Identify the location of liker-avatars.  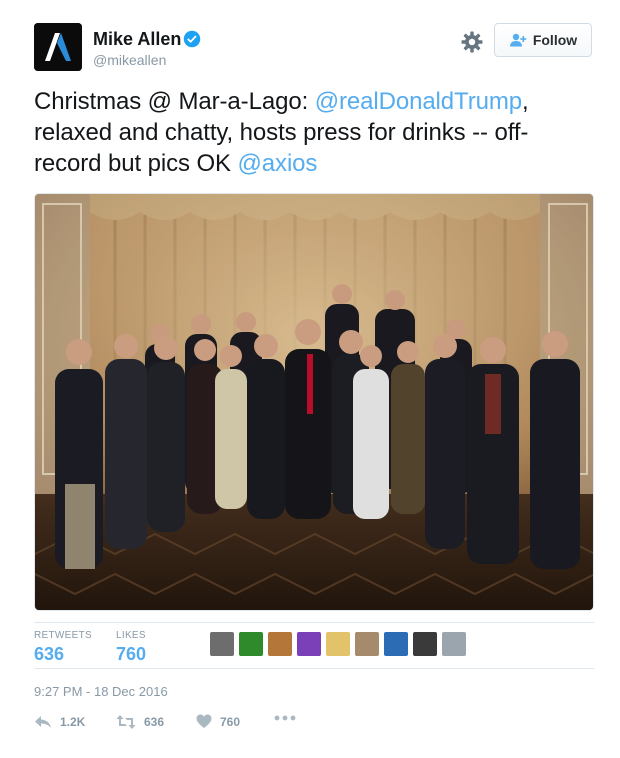
(340, 644).